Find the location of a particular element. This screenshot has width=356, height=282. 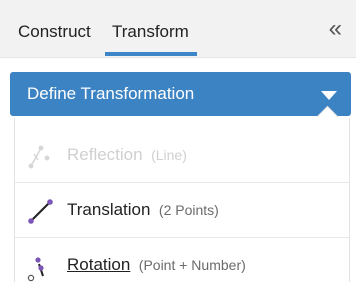

tab-construct: Construct is located at coordinates (54, 32).